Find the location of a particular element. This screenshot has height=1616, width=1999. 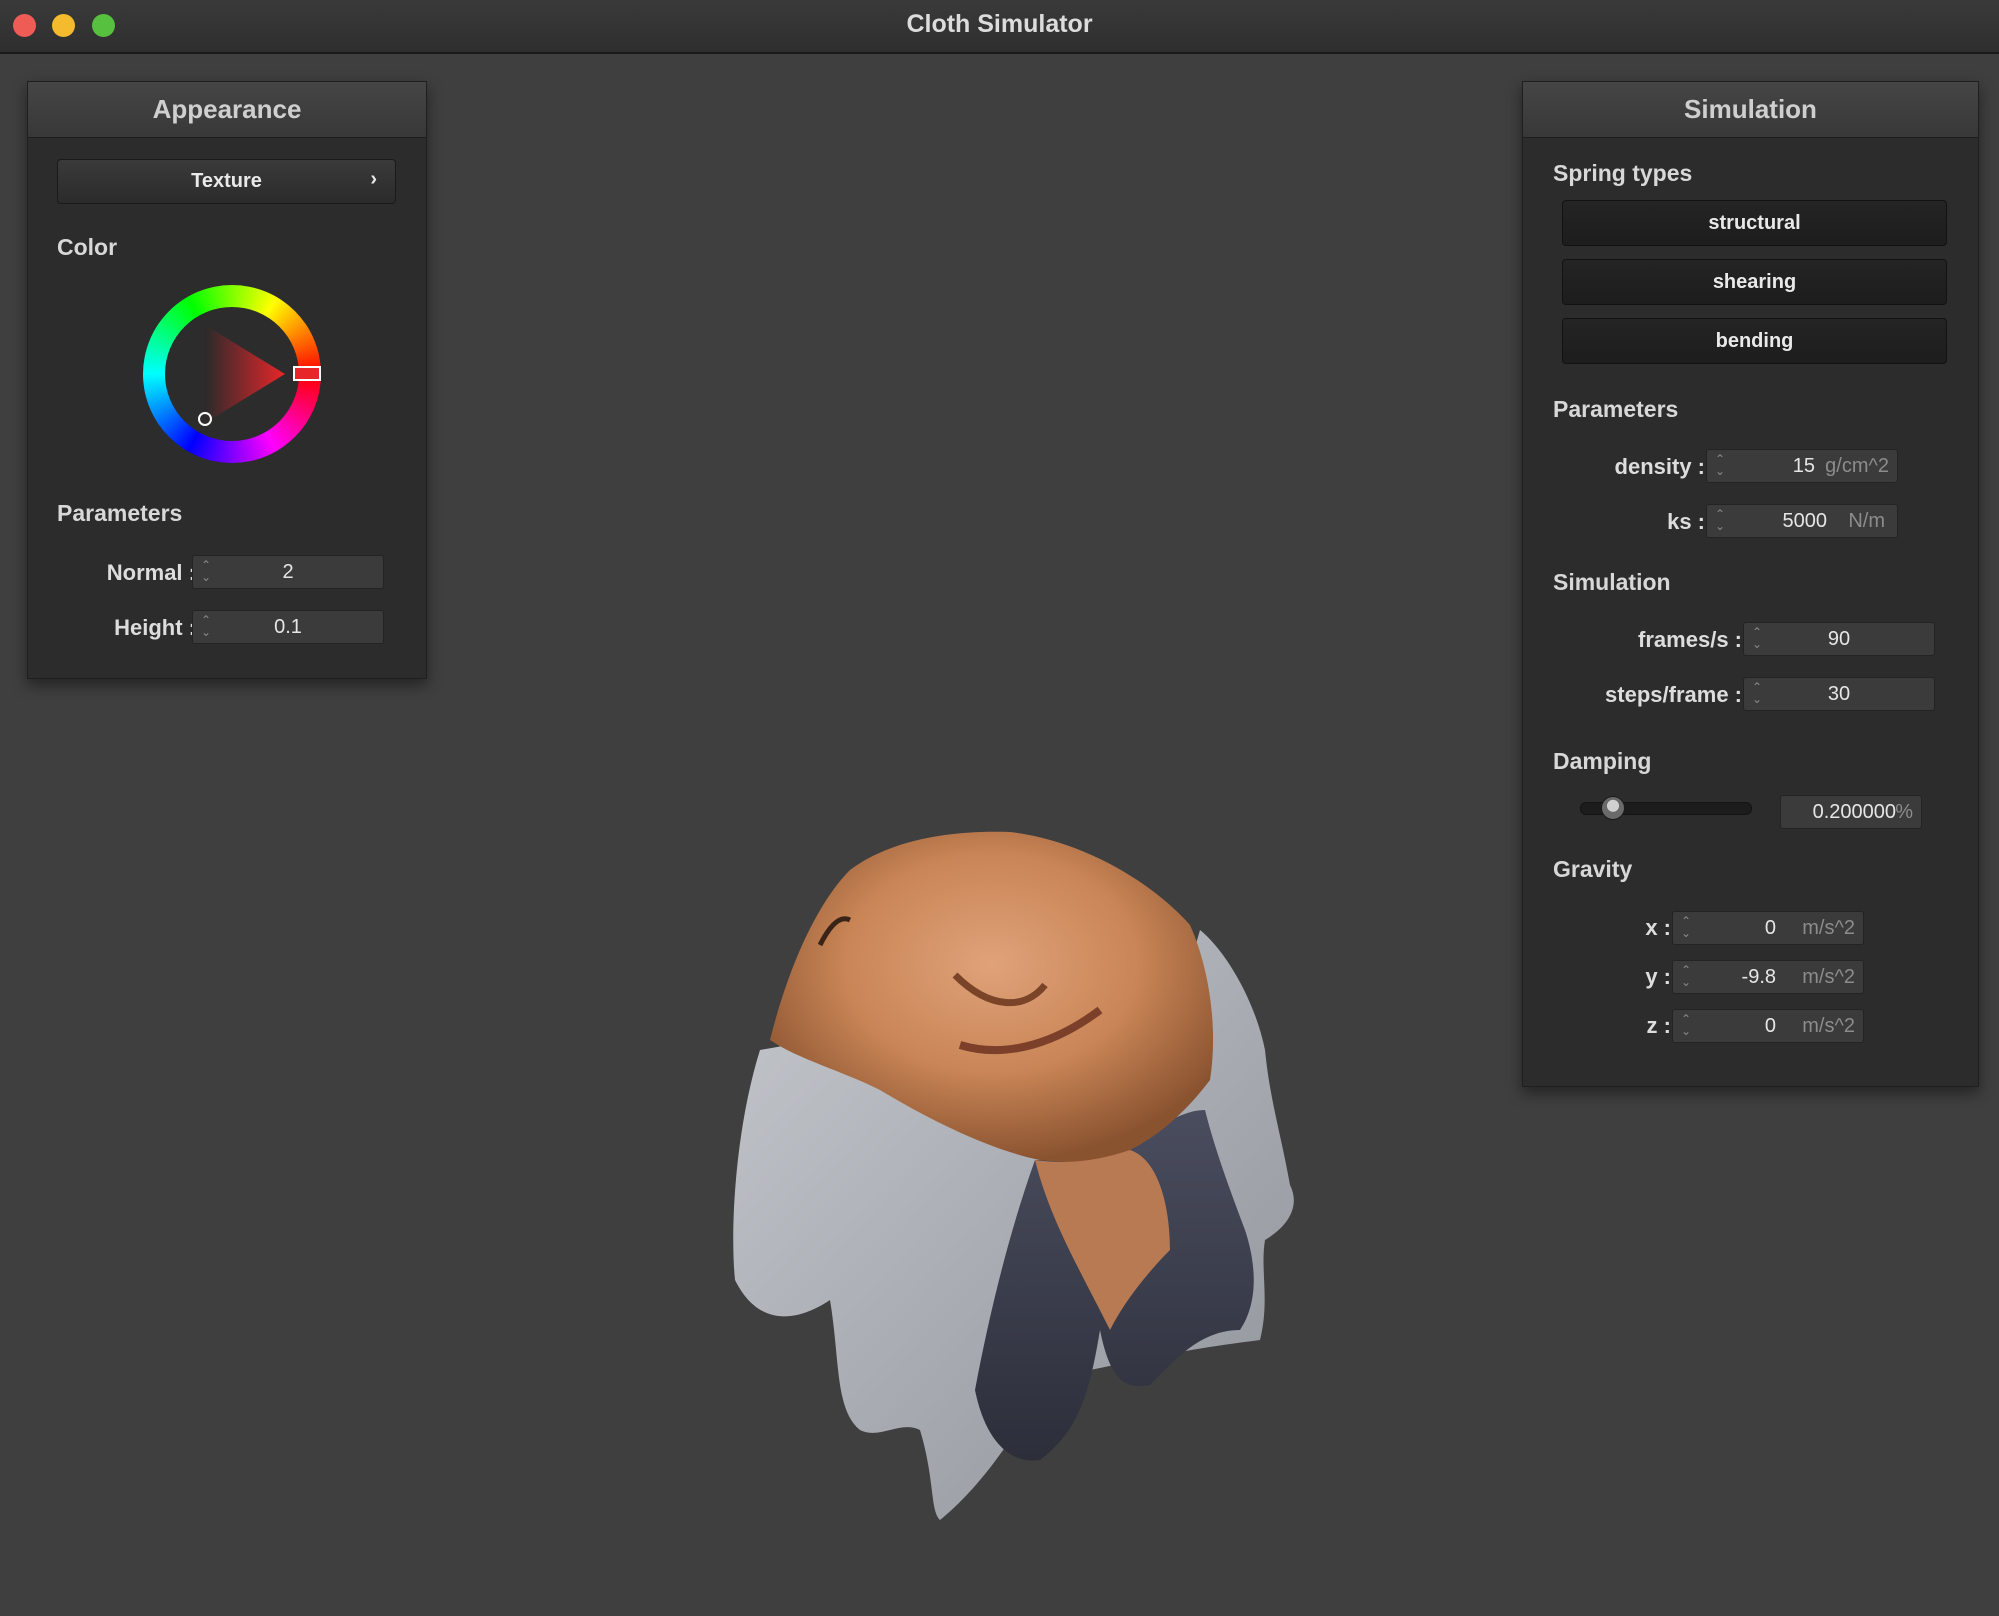

height-input: ⌃ ⌄ 0.1 is located at coordinates (288, 627).